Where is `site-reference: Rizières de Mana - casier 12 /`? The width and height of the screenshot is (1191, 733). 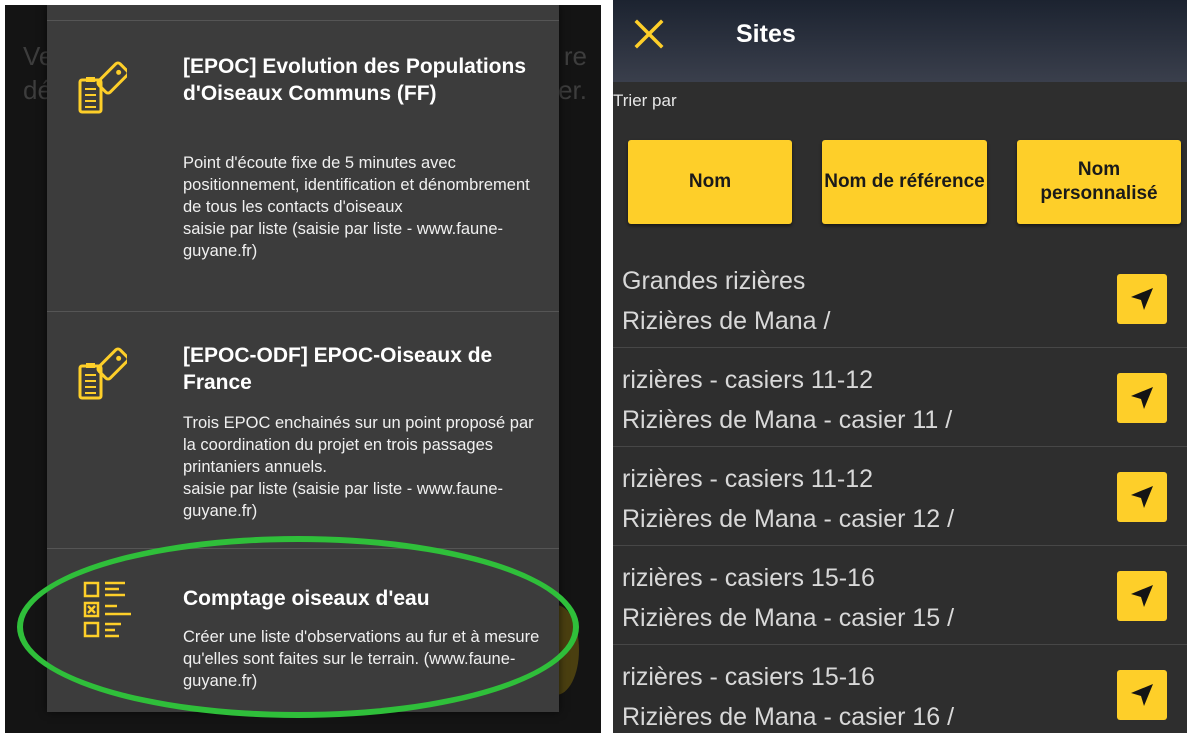
site-reference: Rizières de Mana - casier 12 / is located at coordinates (788, 519).